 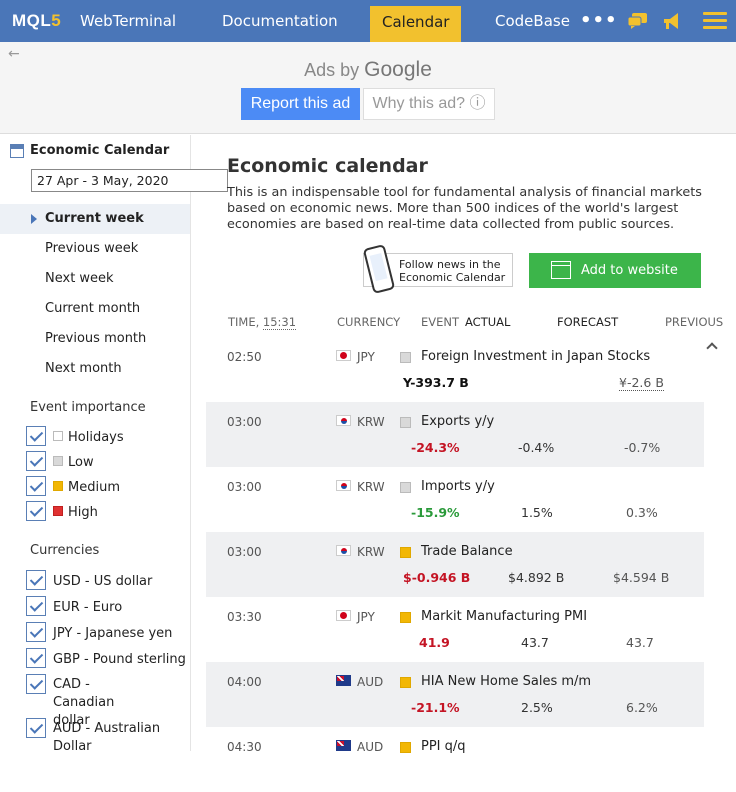 I want to click on period-next-week: Next week, so click(x=95, y=279).